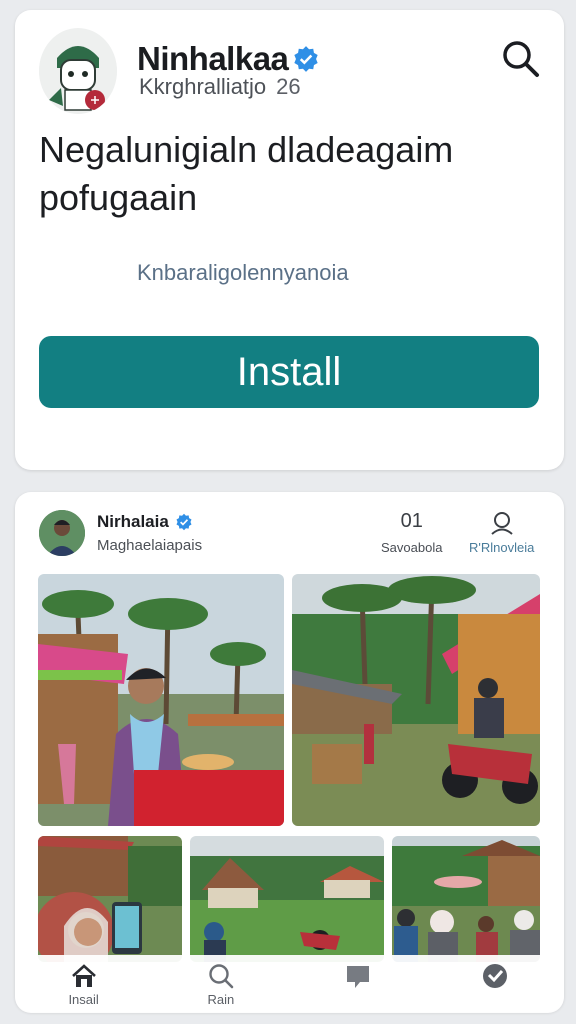 The height and width of the screenshot is (1024, 576). I want to click on nav-home-label: Insail, so click(83, 999).